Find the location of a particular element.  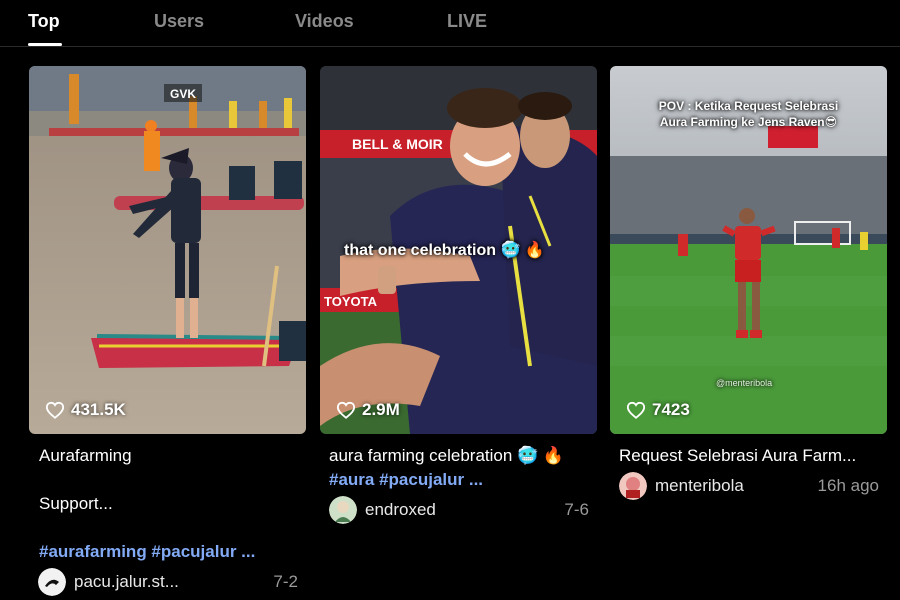

channel-logo-text: GVK is located at coordinates (183, 94).